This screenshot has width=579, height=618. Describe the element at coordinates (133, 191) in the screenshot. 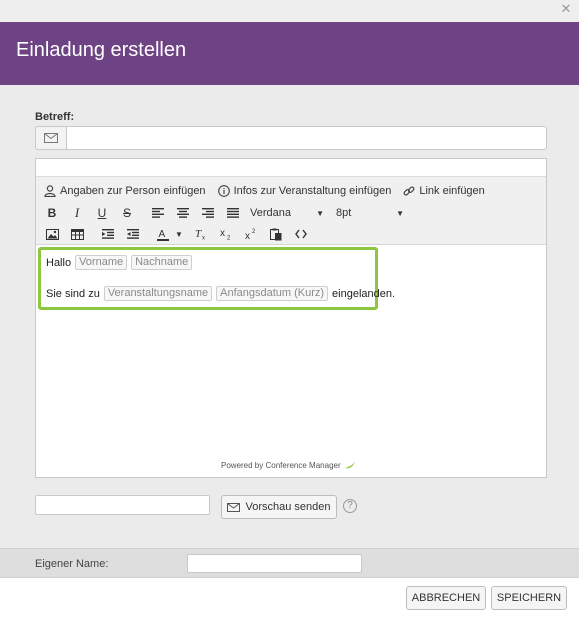

I see `insert-person-label: Angaben zur Person einfügen` at that location.